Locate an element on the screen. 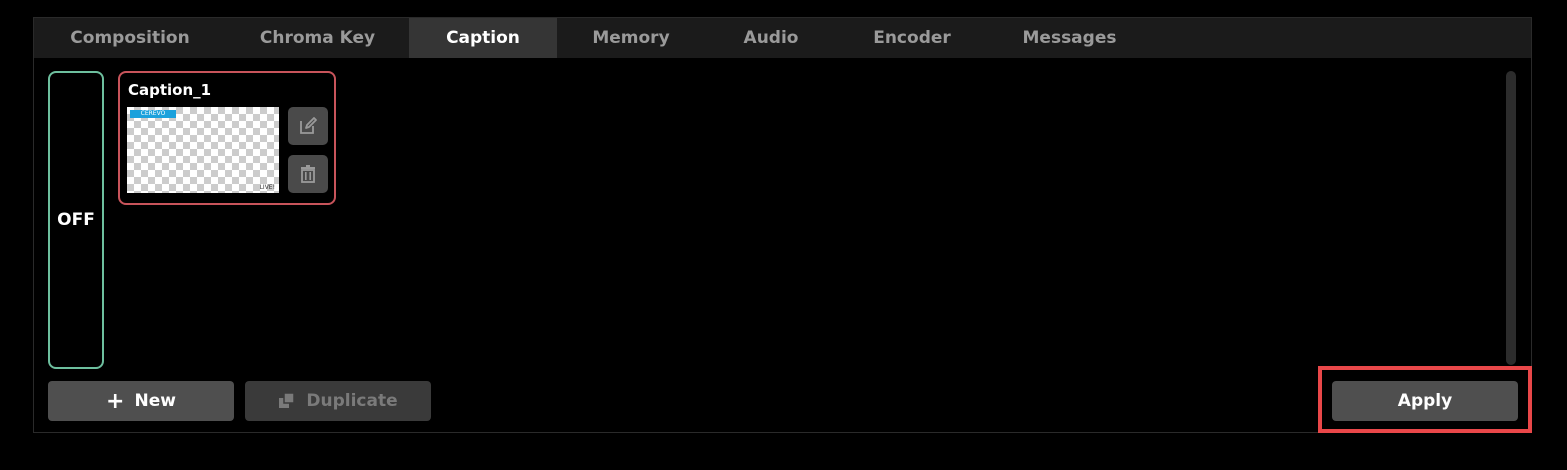  new-label: New is located at coordinates (155, 401).